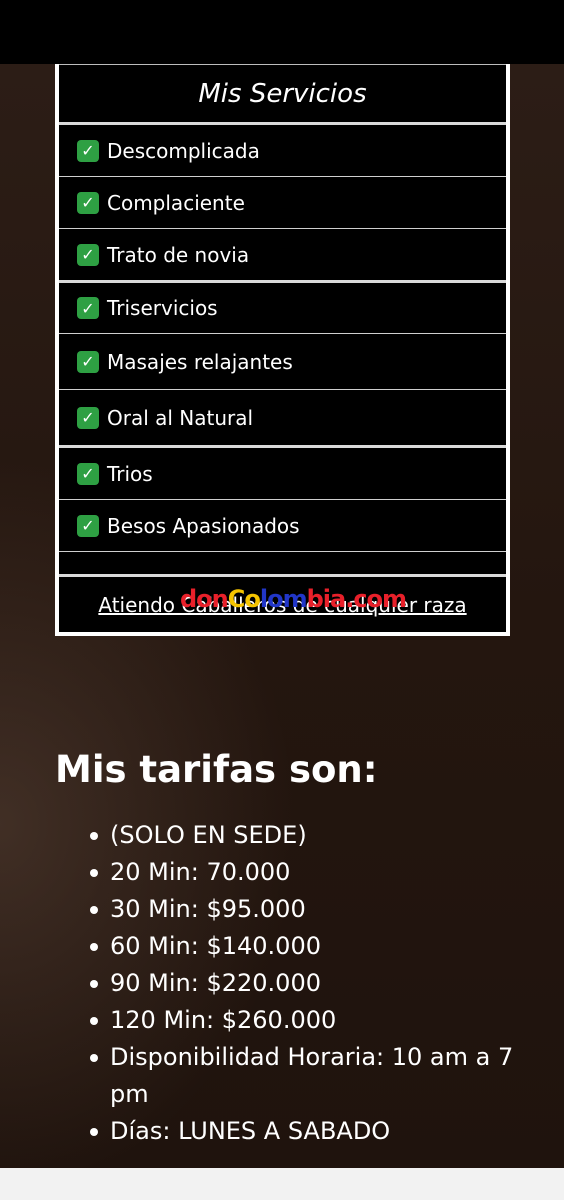 This screenshot has height=1200, width=564. I want to click on service-item: ✓ Trato de novia, so click(282, 254).